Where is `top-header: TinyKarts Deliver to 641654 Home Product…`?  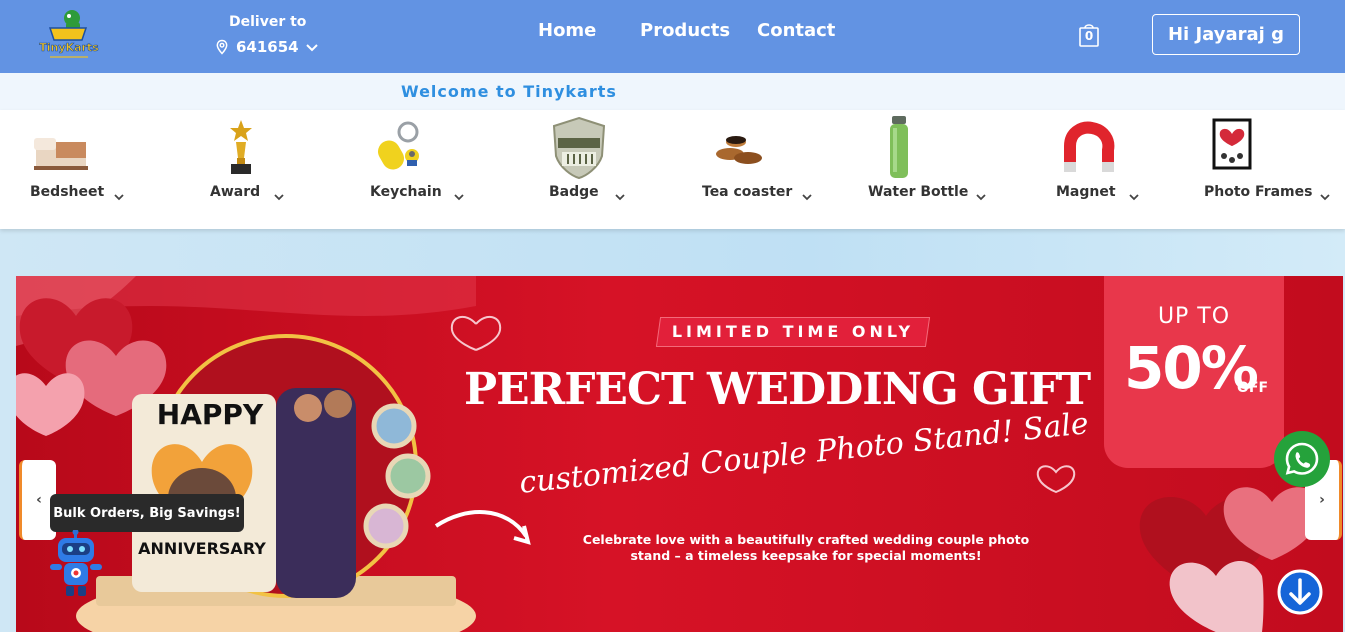 top-header: TinyKarts Deliver to 641654 Home Product… is located at coordinates (672, 36).